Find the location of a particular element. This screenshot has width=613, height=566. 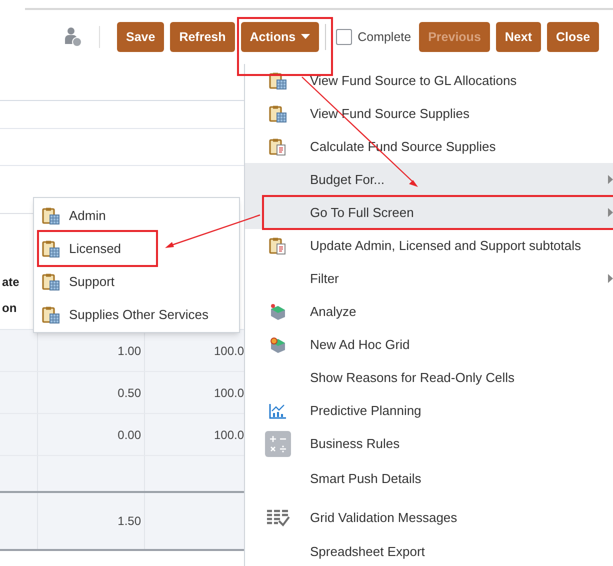

menu-item: Supplies Other Services is located at coordinates (136, 314).